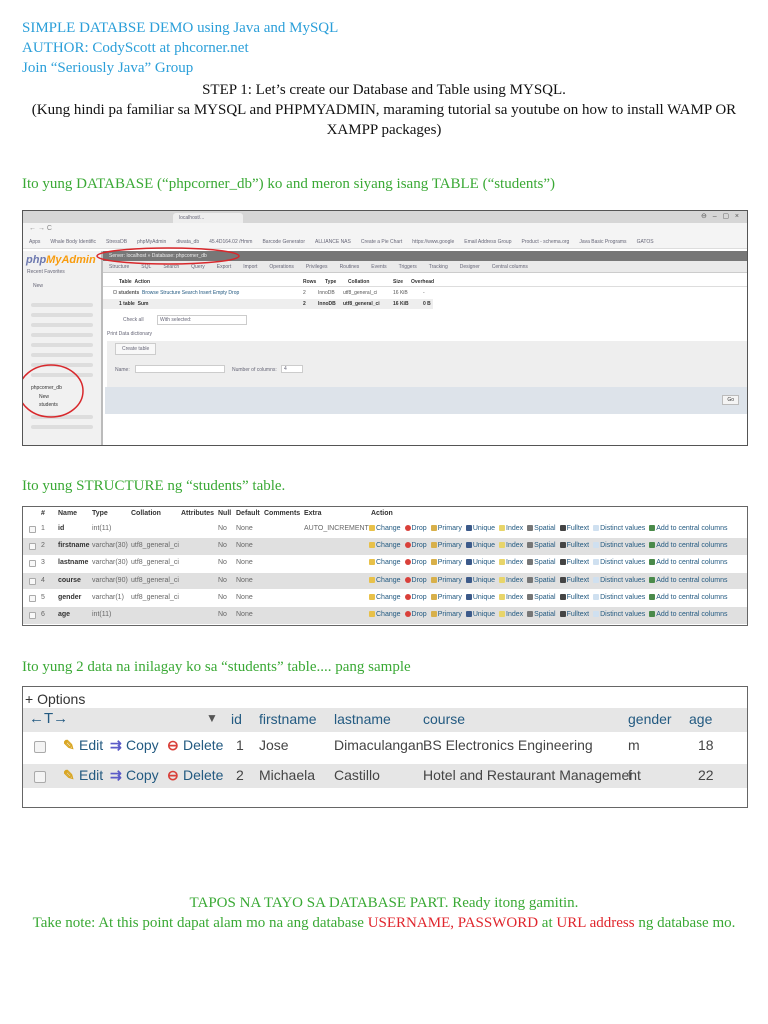 Image resolution: width=768 pixels, height=1024 pixels. What do you see at coordinates (288, 719) in the screenshot?
I see `col-firstname: firstname` at bounding box center [288, 719].